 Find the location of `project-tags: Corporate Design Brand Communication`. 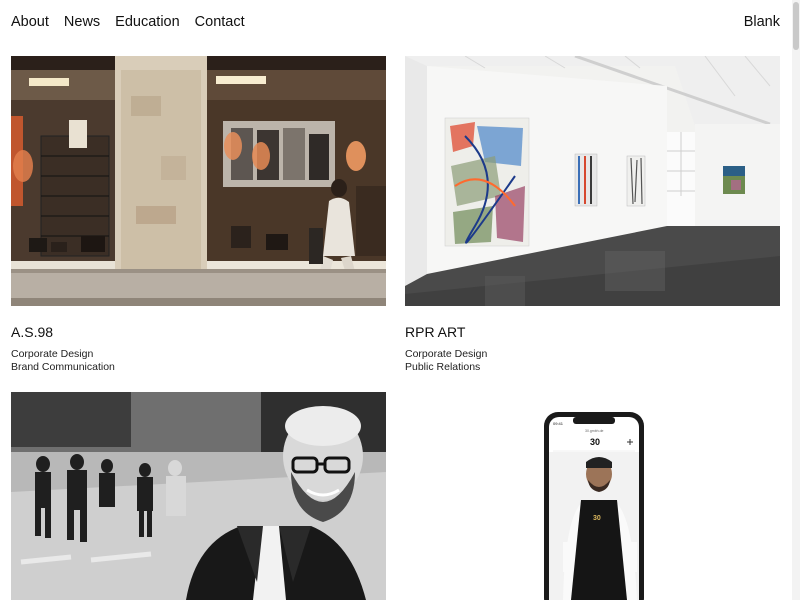

project-tags: Corporate Design Brand Communication is located at coordinates (63, 361).